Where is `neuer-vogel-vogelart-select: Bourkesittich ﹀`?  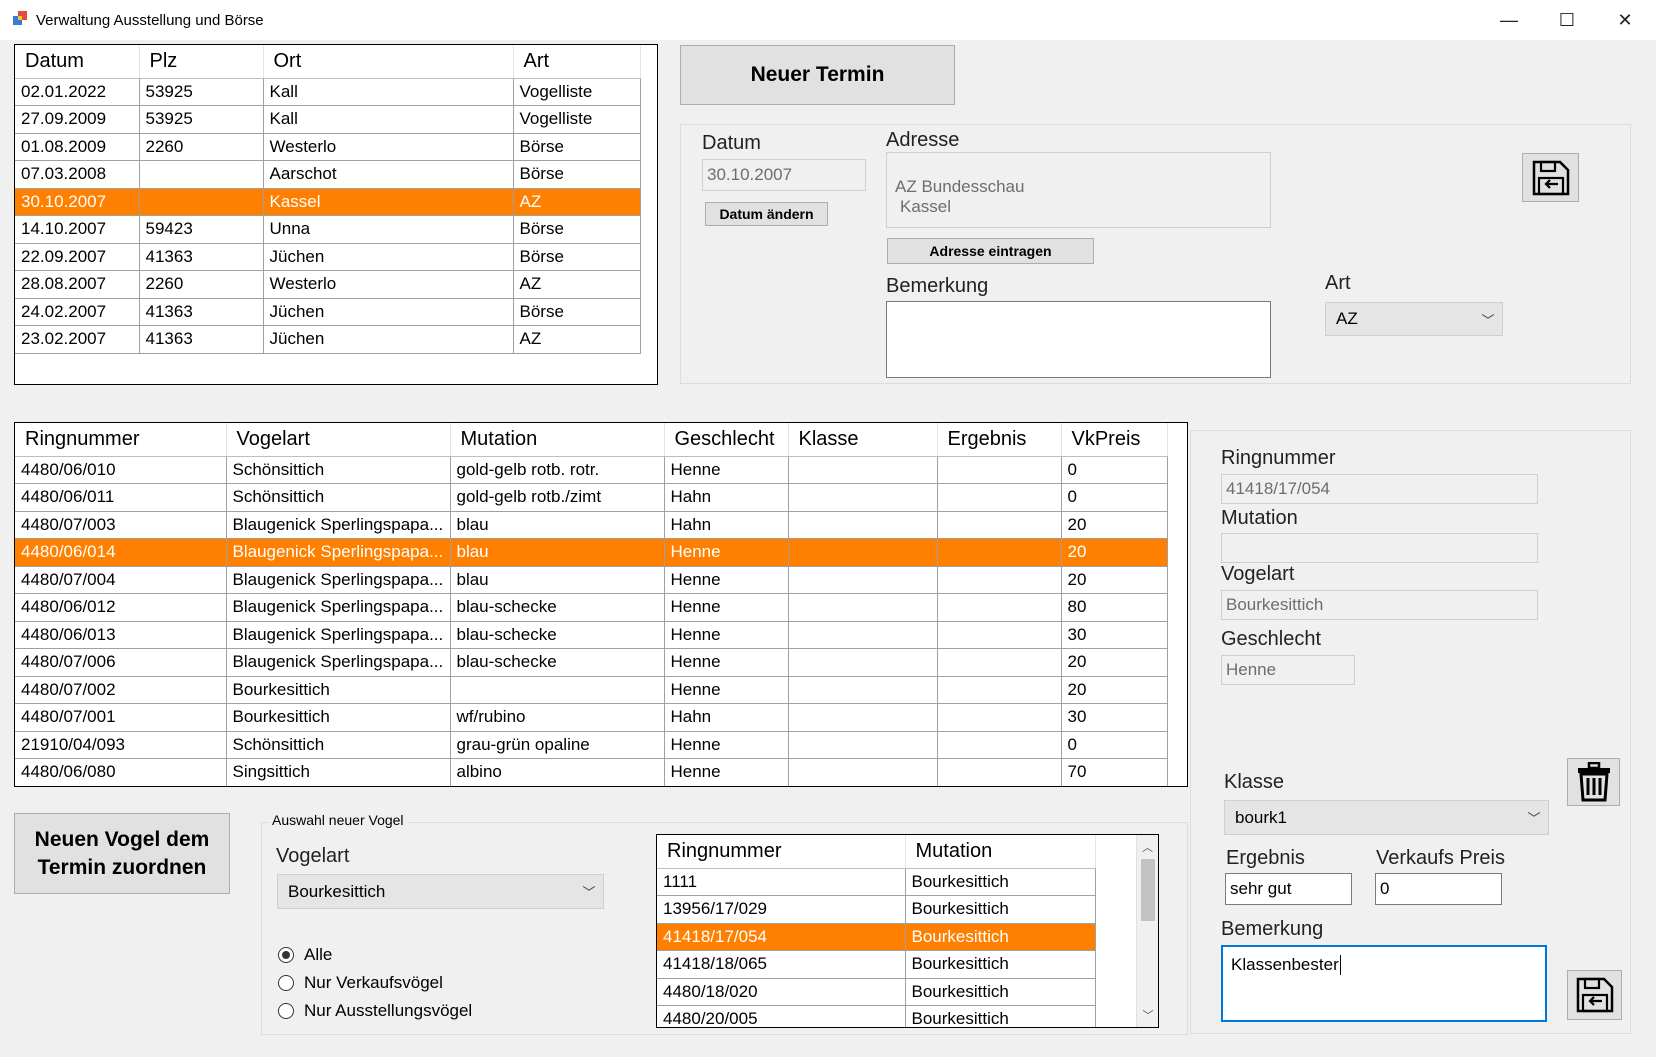
neuer-vogel-vogelart-select: Bourkesittich ﹀ is located at coordinates (440, 891).